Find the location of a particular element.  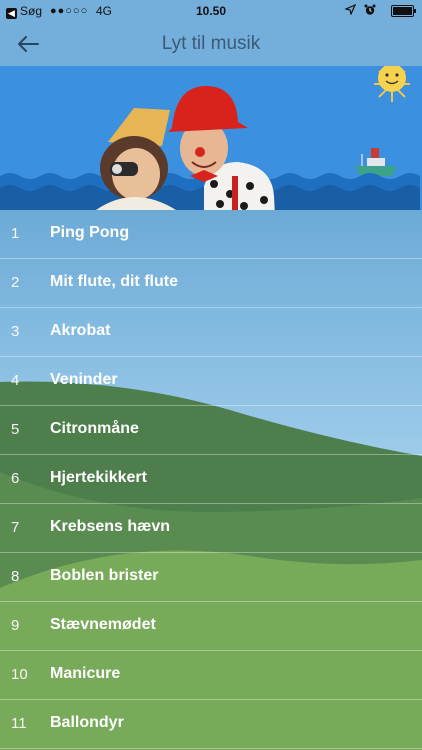

track-title: Mit flute, dit flute is located at coordinates (114, 281).